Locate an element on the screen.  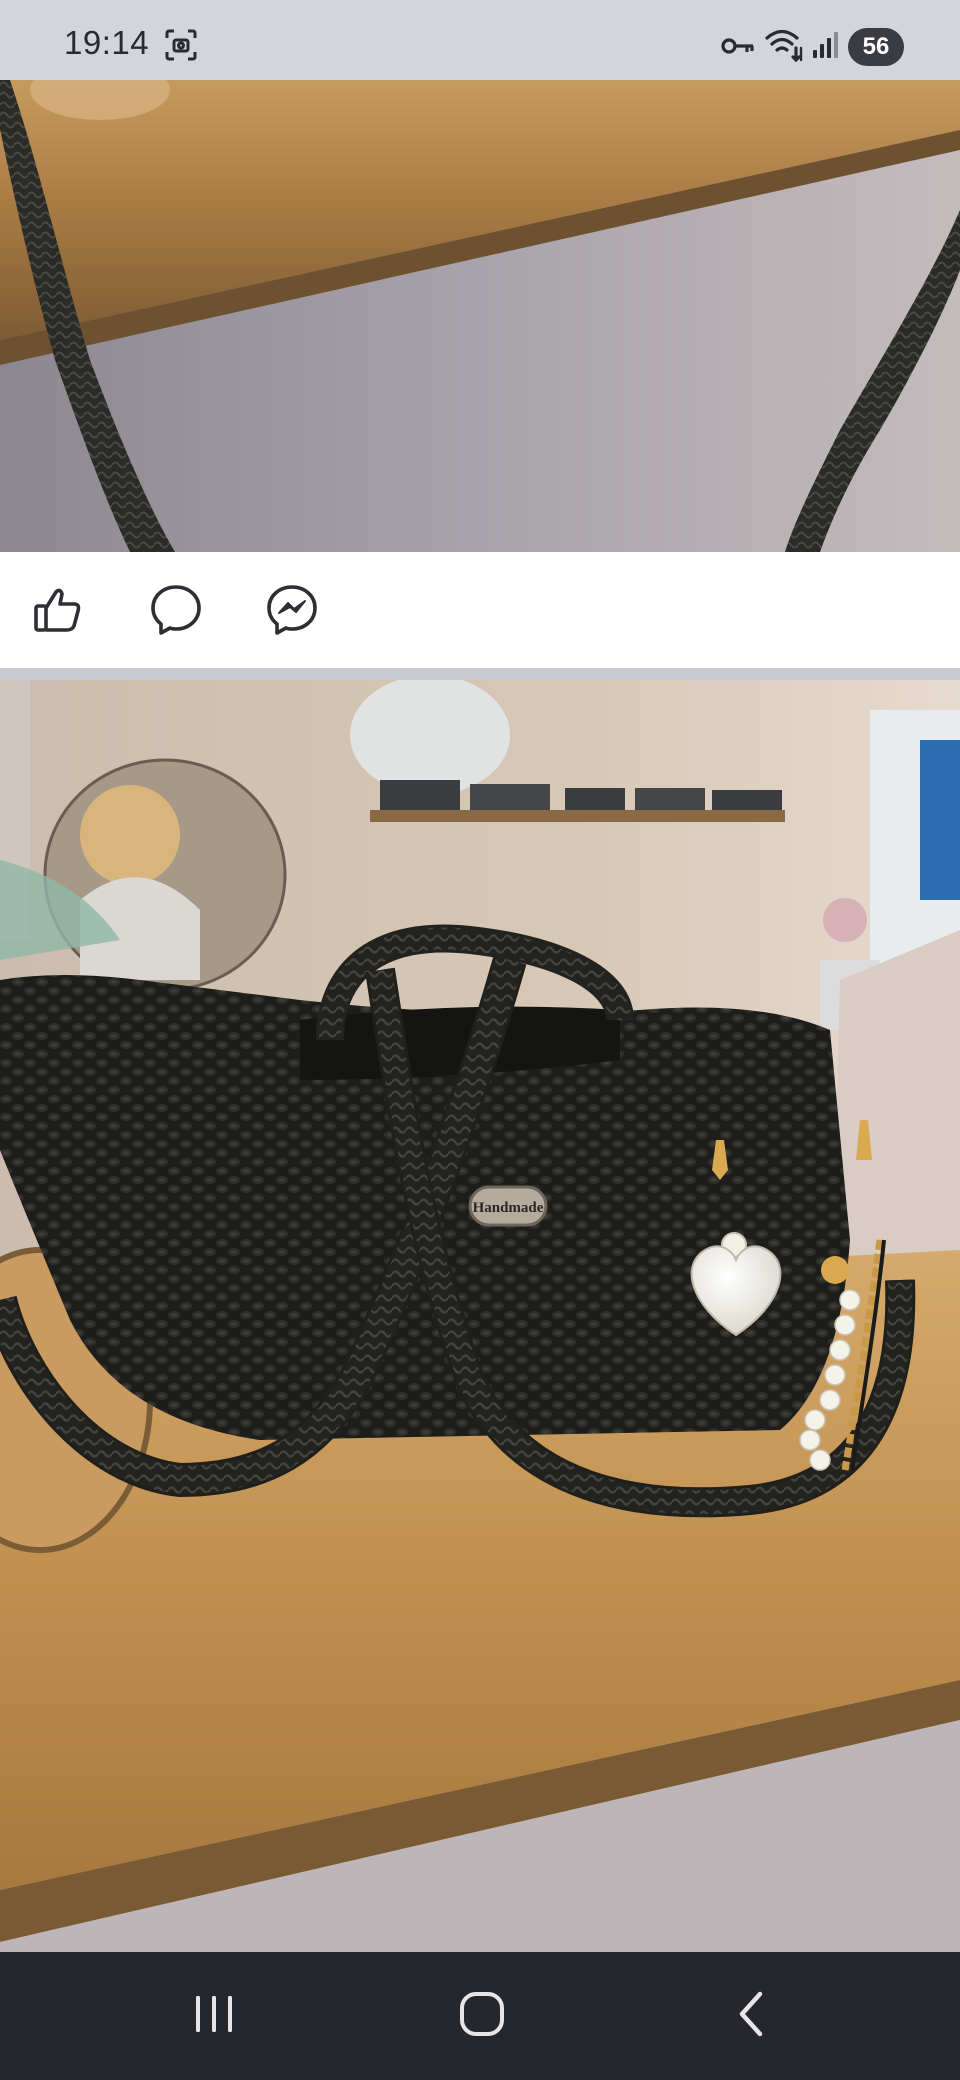
comment-bubble-icon is located at coordinates (176, 612).